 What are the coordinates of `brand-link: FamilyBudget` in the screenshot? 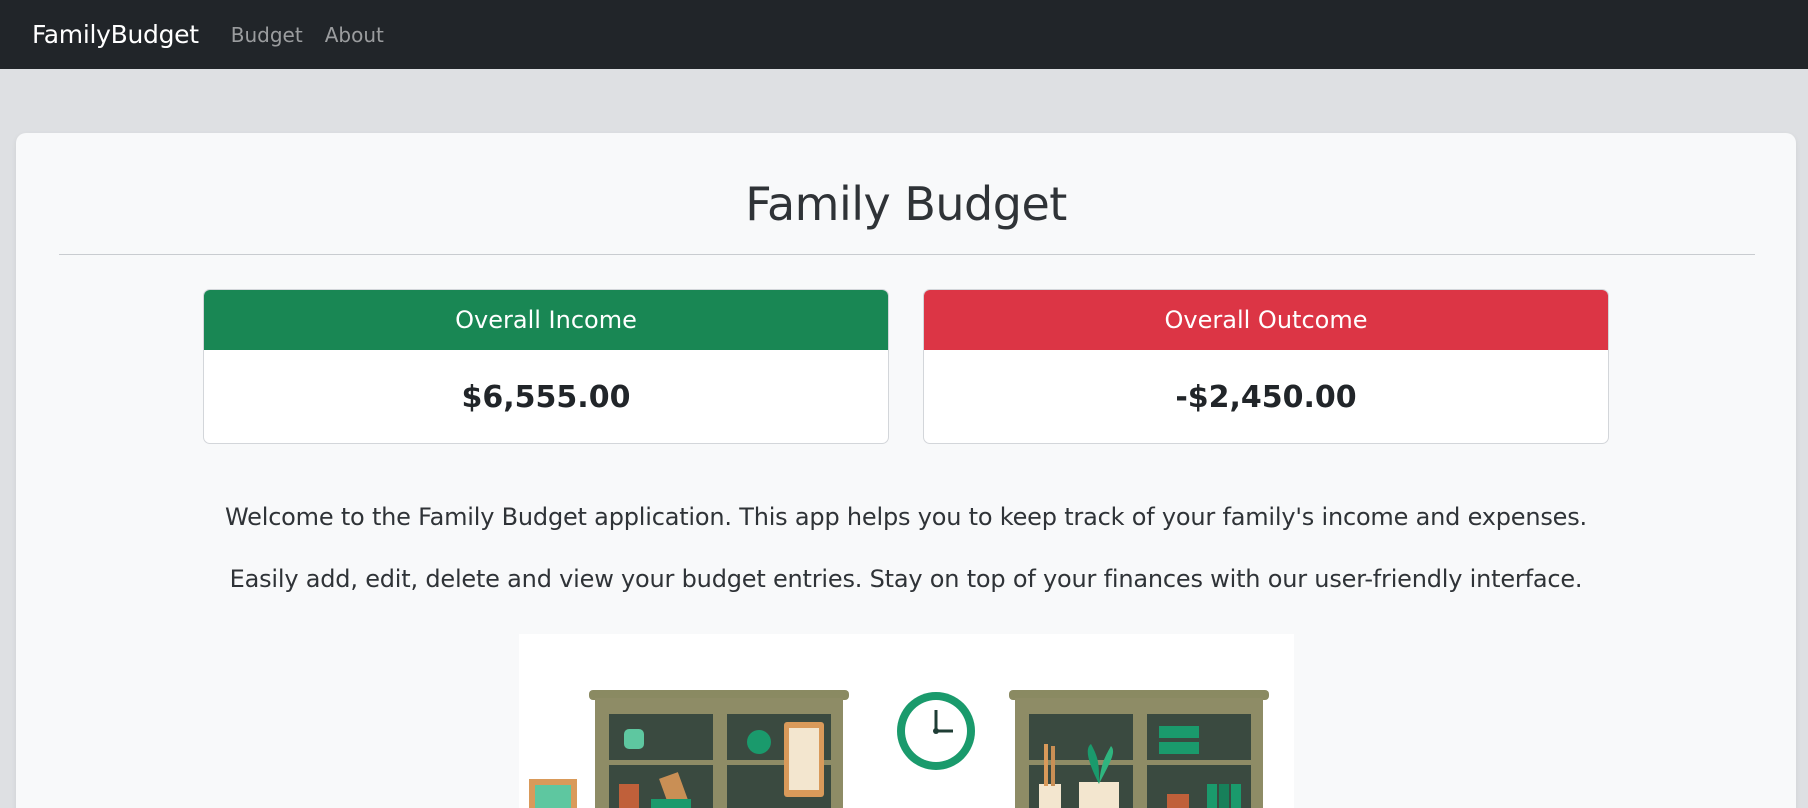 It's located at (115, 34).